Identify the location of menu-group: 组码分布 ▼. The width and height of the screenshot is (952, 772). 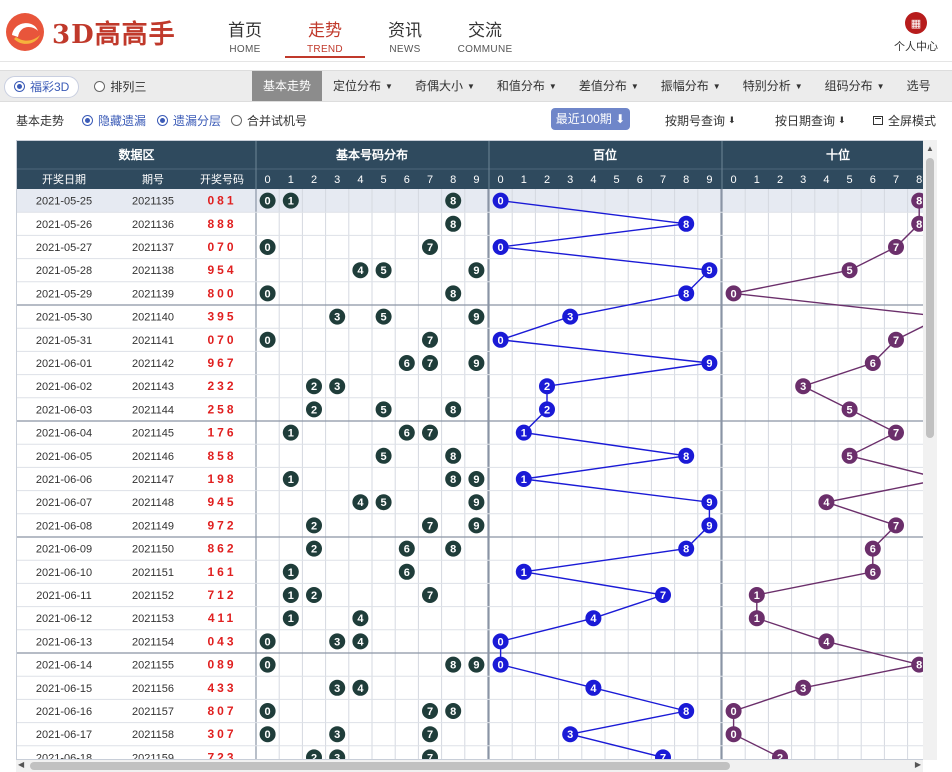
(855, 86).